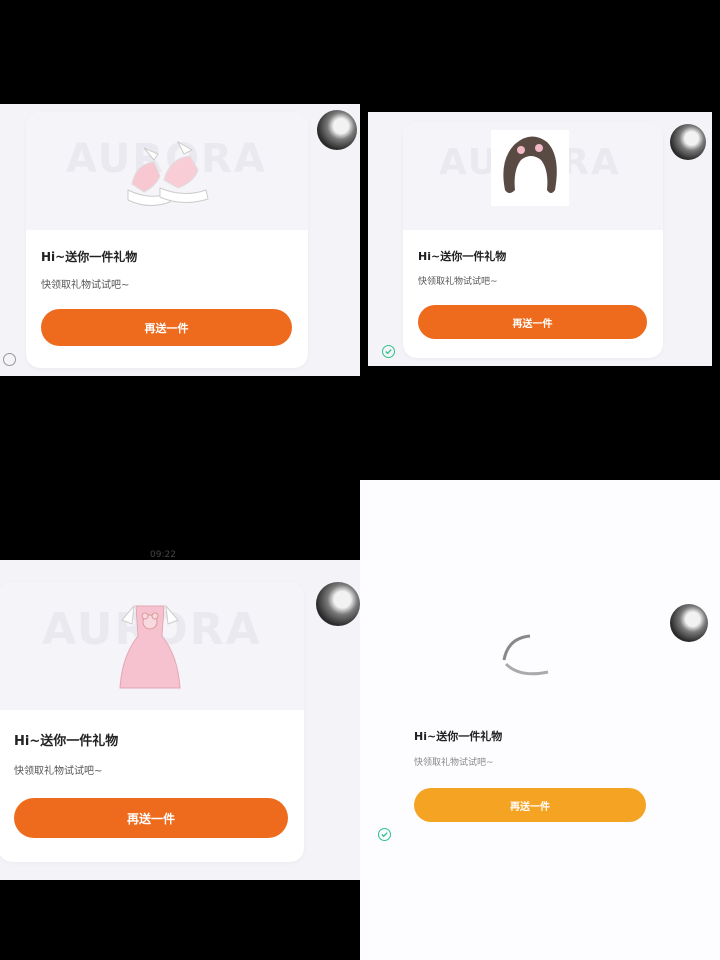 The width and height of the screenshot is (720, 960). I want to click on panel-shoes: AURORA Hi~送你一件礼物 快领取礼物试试吧~ 再送一件, so click(180, 240).